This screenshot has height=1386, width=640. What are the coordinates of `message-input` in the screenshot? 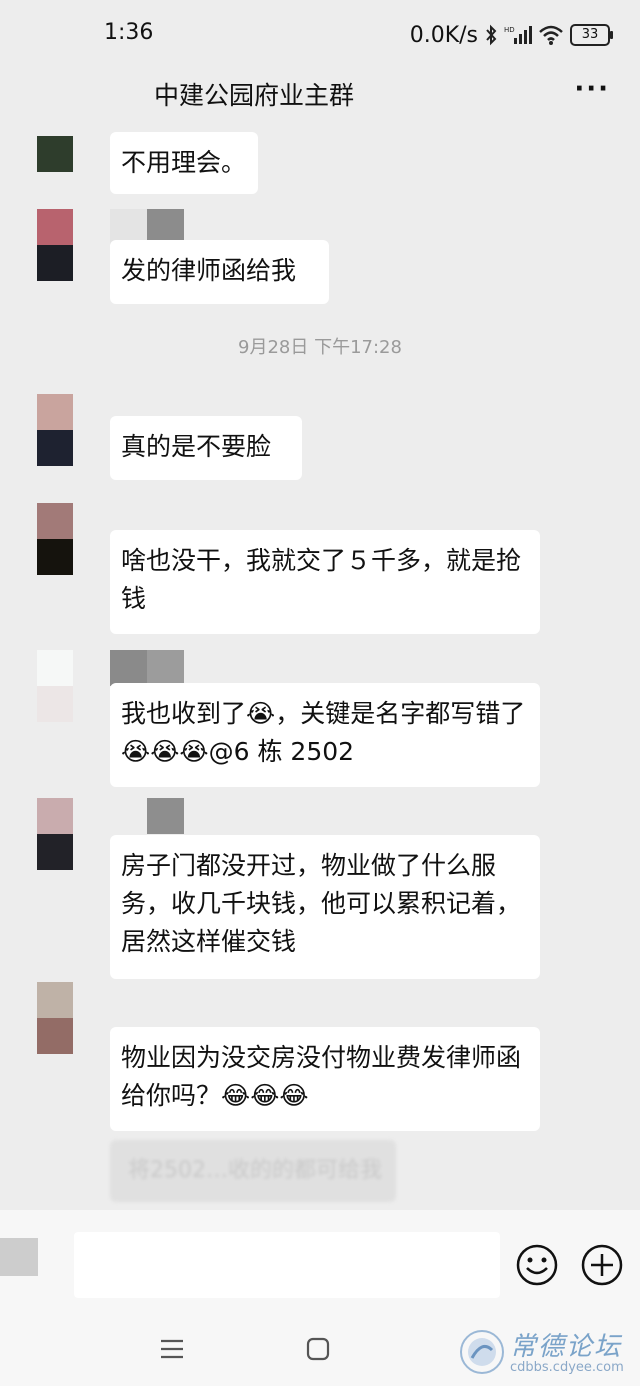 It's located at (287, 1265).